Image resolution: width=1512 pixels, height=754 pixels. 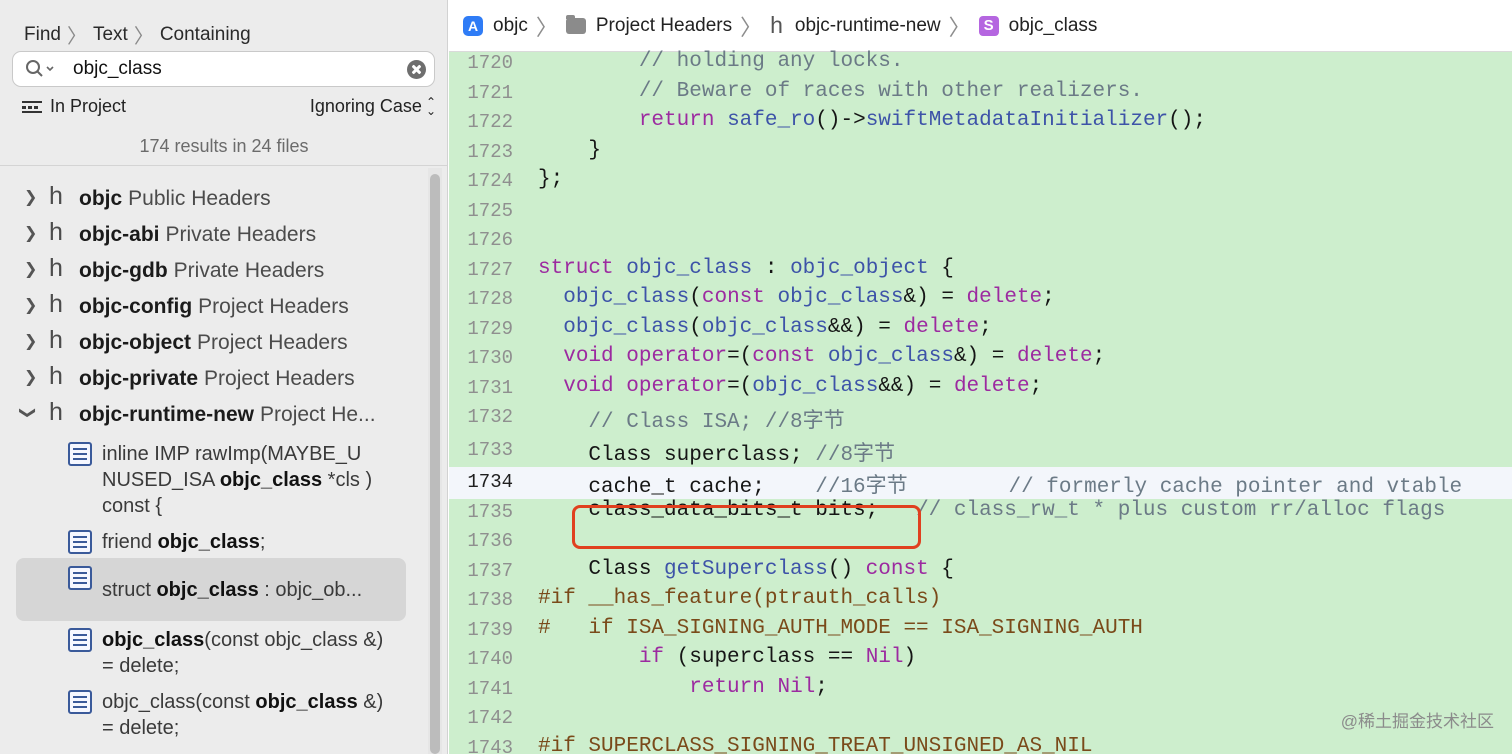 What do you see at coordinates (746, 569) in the screenshot?
I see `code-text: Class getSuperclass() const {` at bounding box center [746, 569].